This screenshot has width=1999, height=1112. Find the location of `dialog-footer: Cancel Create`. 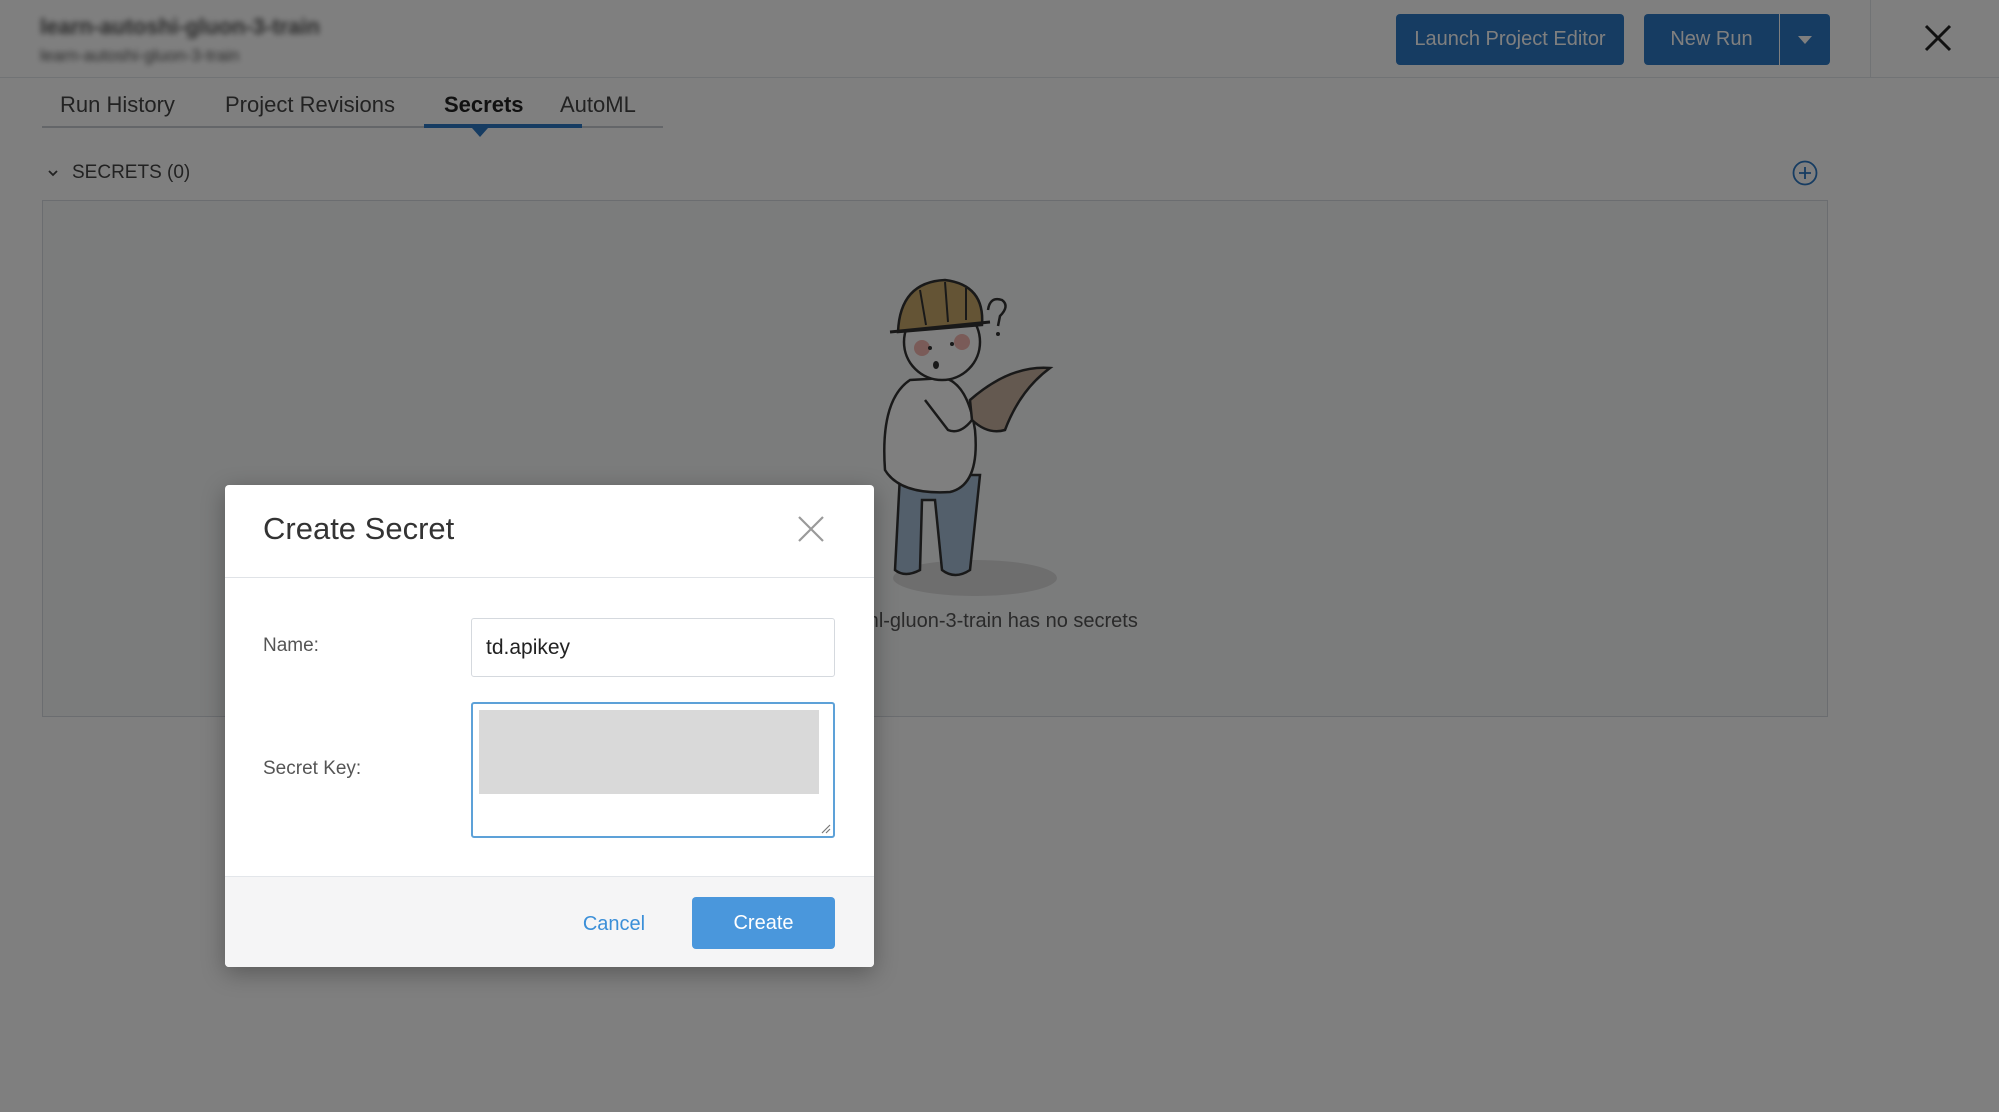

dialog-footer: Cancel Create is located at coordinates (549, 921).